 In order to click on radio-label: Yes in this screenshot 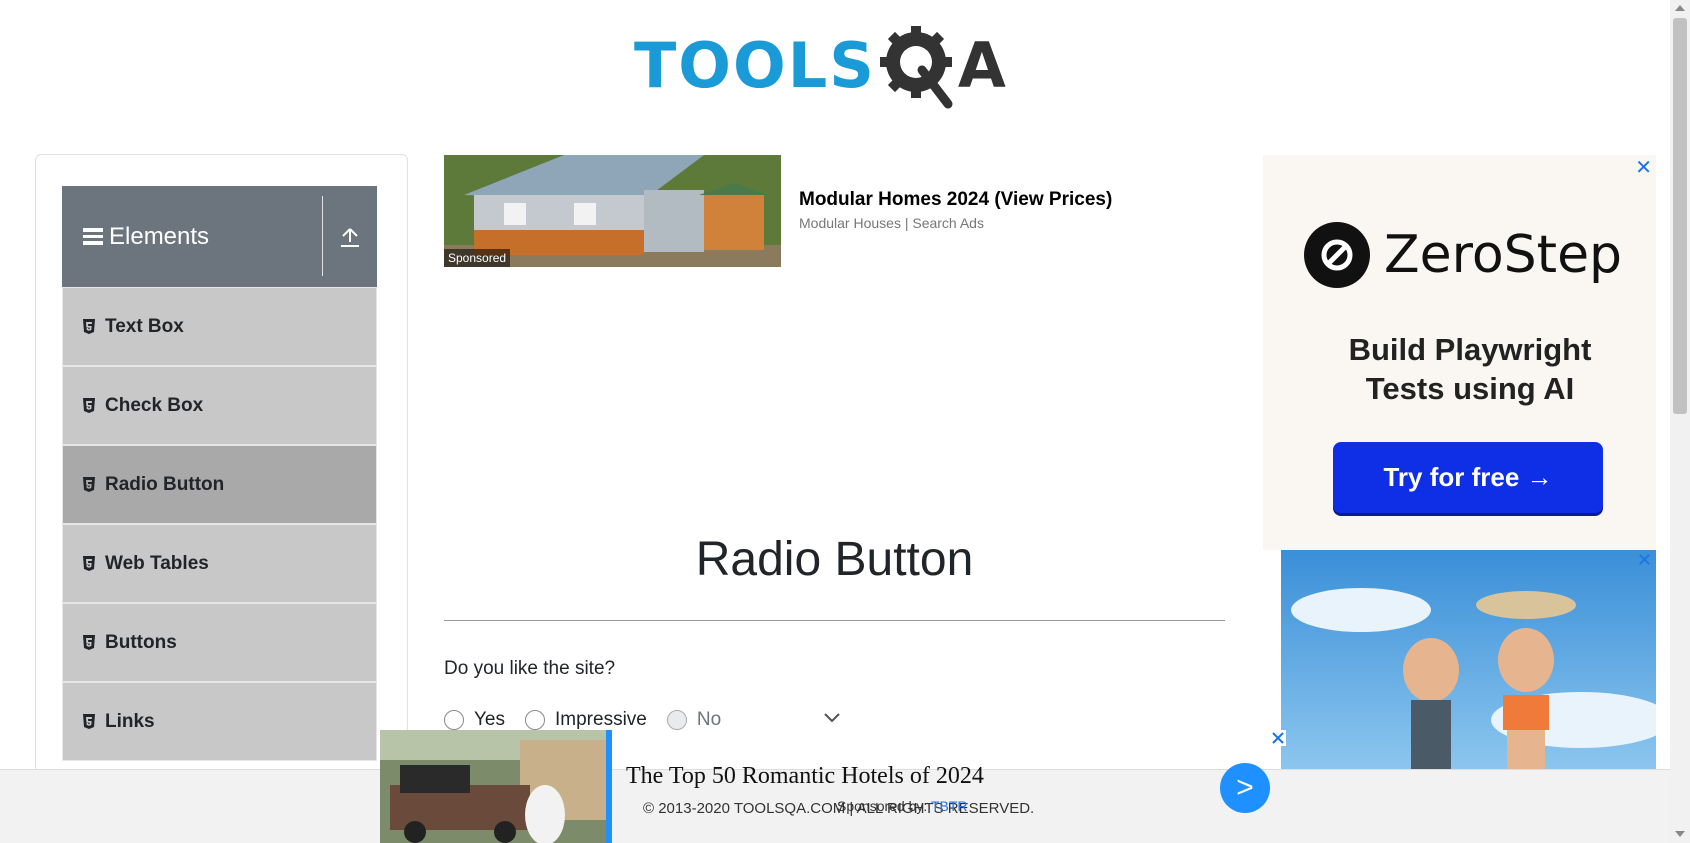, I will do `click(489, 720)`.